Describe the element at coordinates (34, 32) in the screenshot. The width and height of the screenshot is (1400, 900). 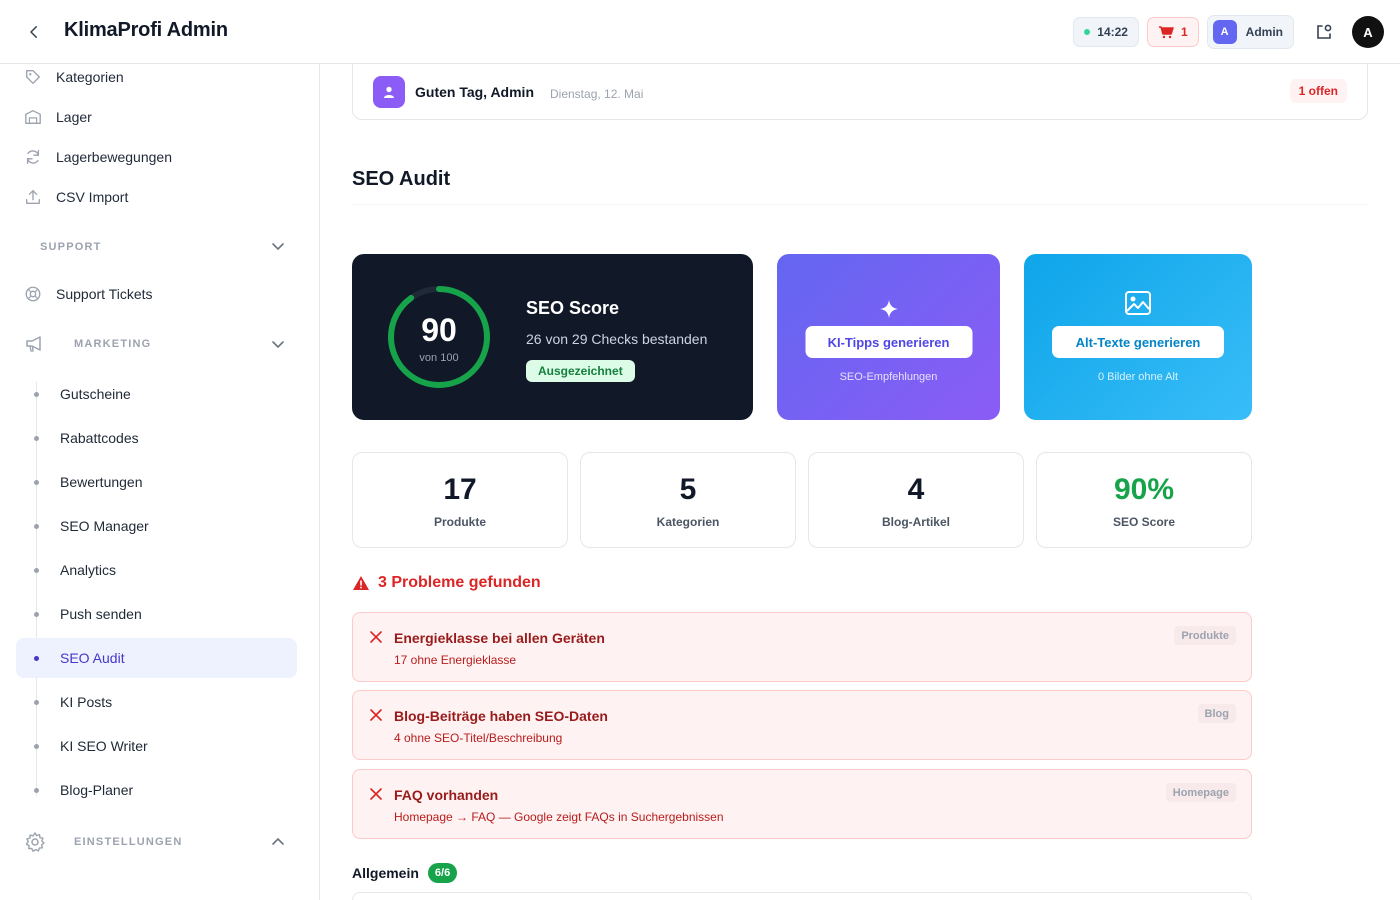
I see `back-arrow-icon` at that location.